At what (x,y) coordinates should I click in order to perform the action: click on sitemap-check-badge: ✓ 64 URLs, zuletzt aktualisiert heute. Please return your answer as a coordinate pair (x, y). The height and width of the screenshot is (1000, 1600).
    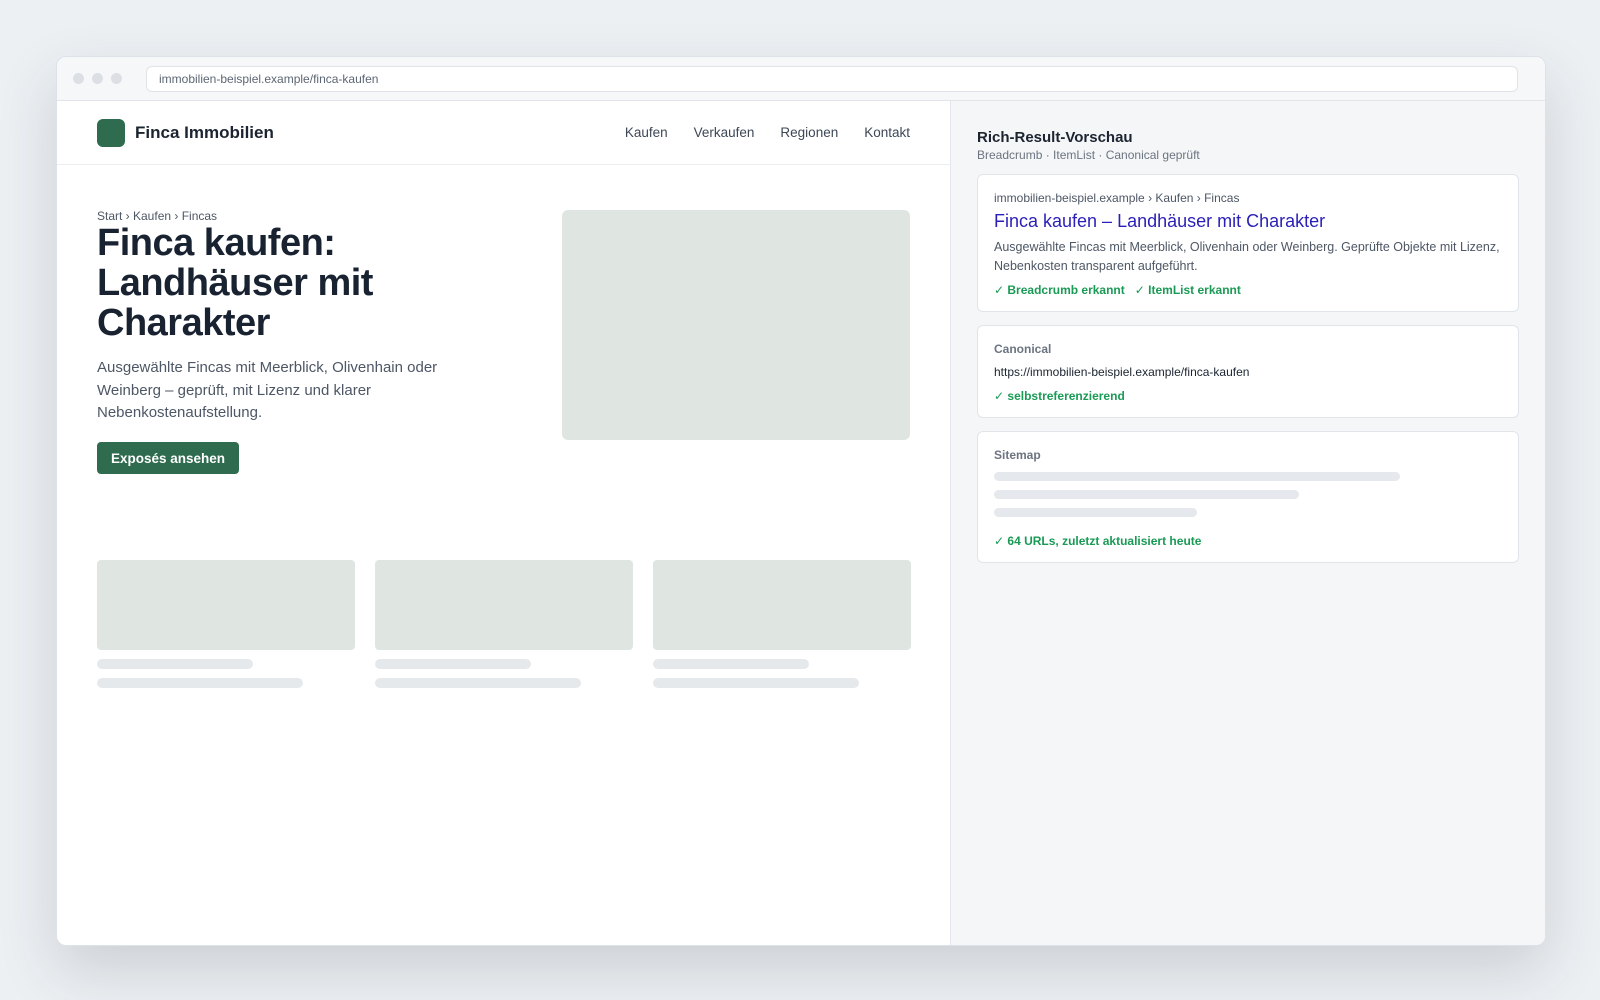
    Looking at the image, I should click on (1098, 541).